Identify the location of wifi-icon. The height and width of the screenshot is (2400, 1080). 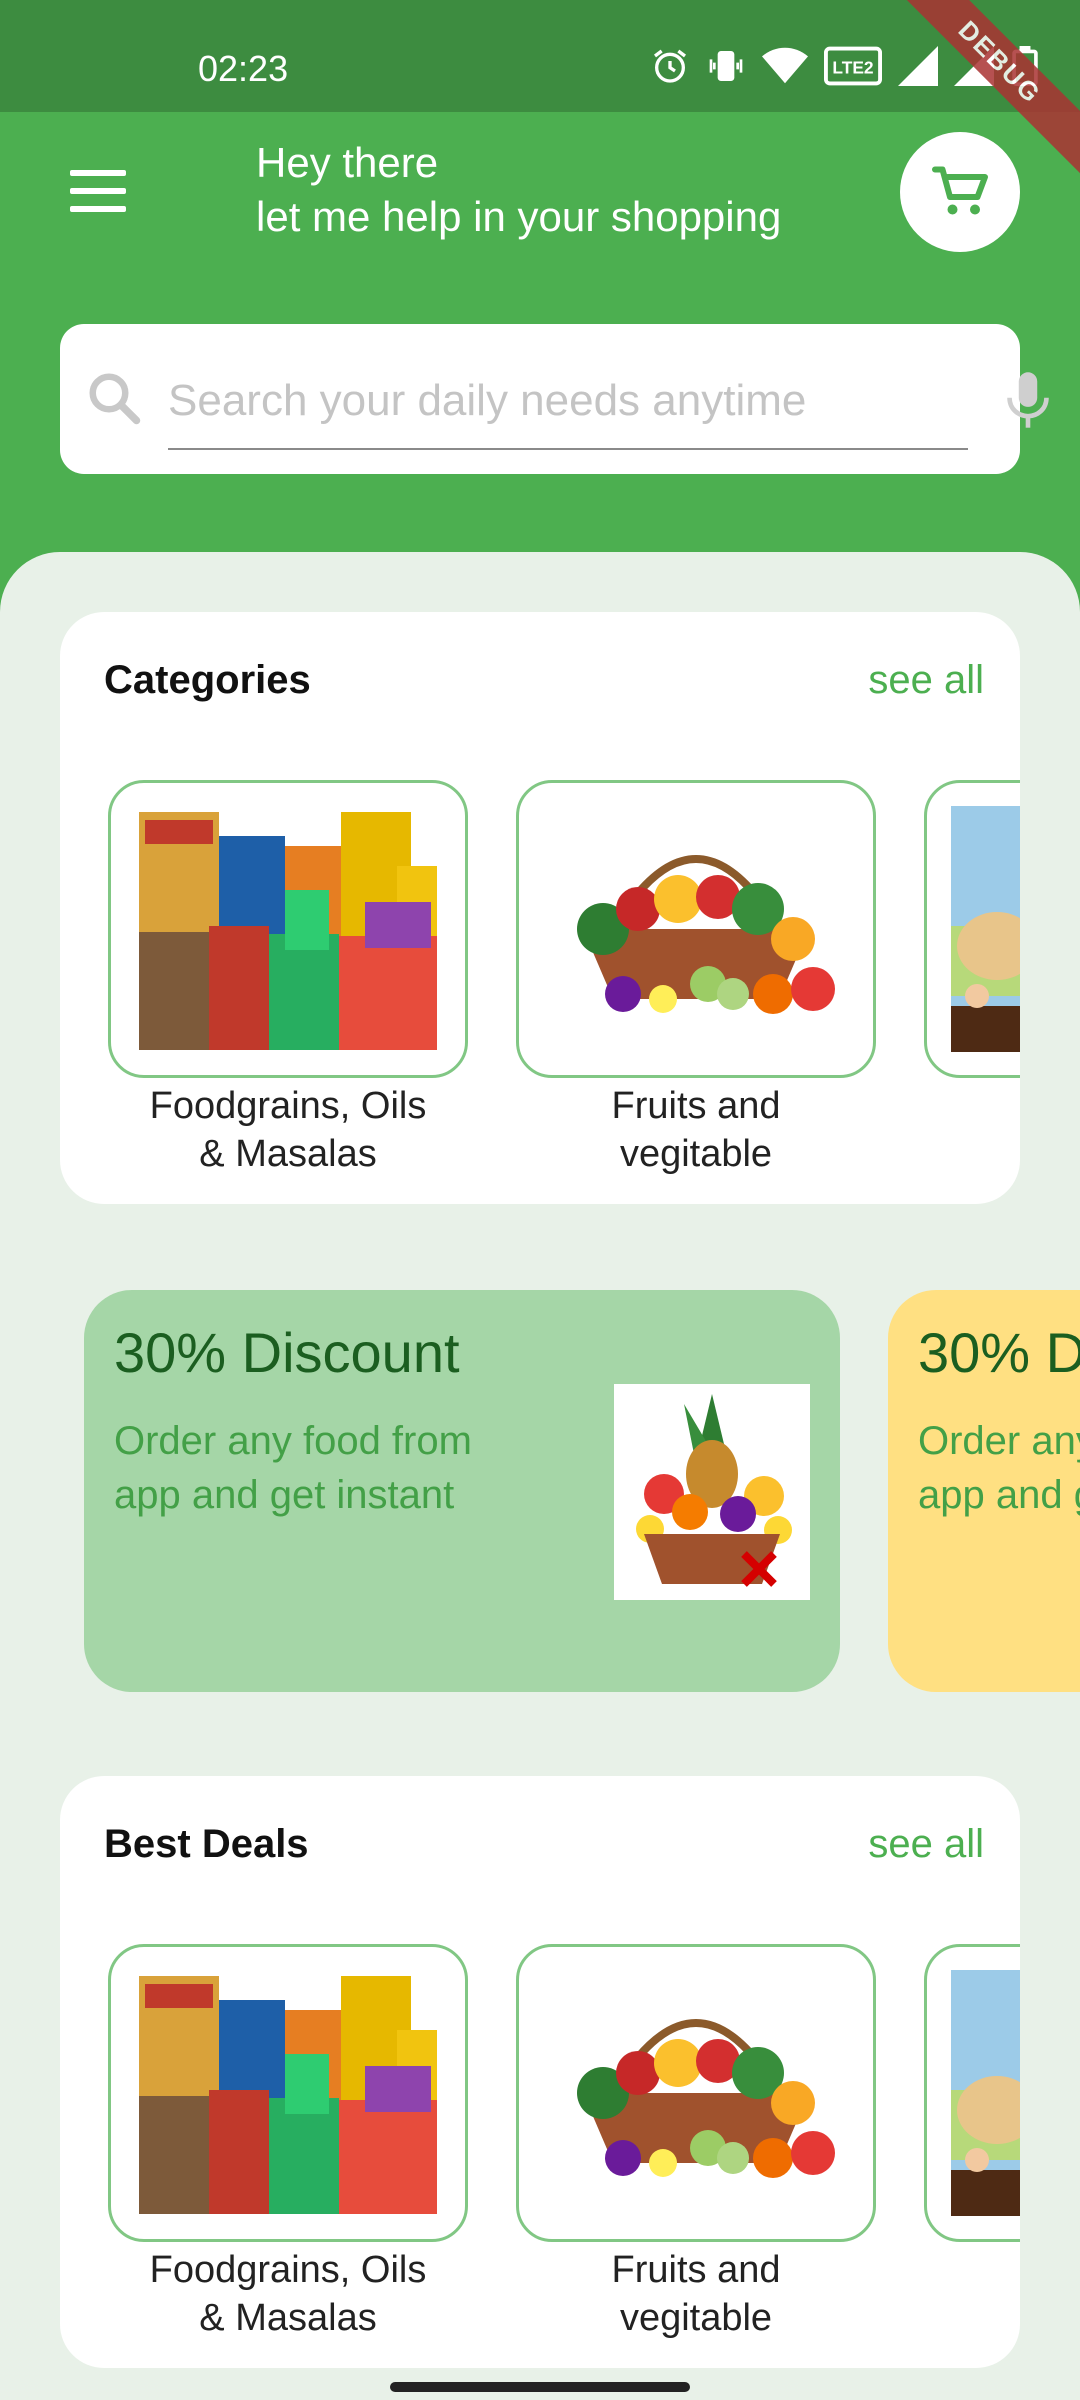
(785, 65).